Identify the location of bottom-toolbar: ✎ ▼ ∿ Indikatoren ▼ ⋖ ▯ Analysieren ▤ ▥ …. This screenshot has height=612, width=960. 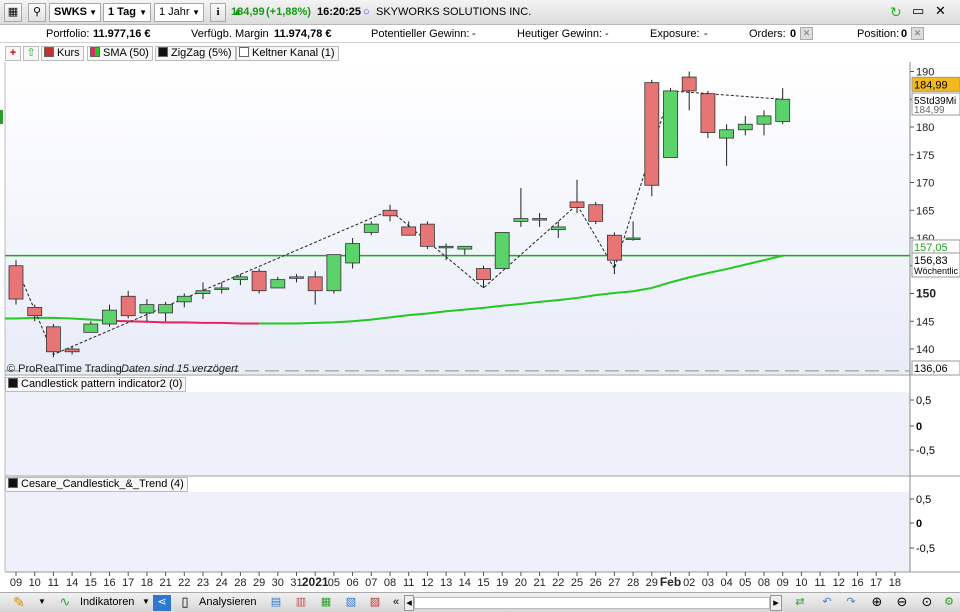
(480, 602).